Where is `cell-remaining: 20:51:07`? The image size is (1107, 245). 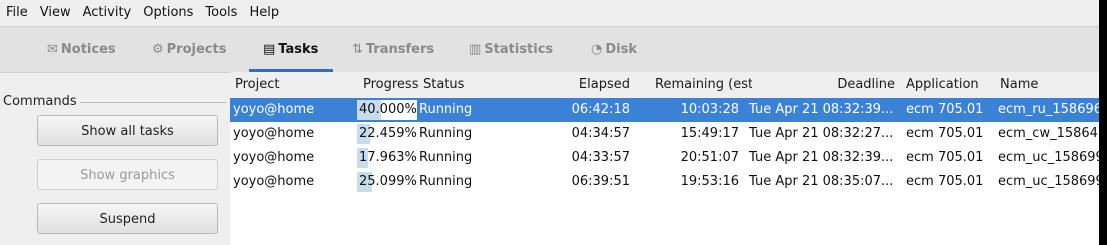
cell-remaining: 20:51:07 is located at coordinates (709, 157).